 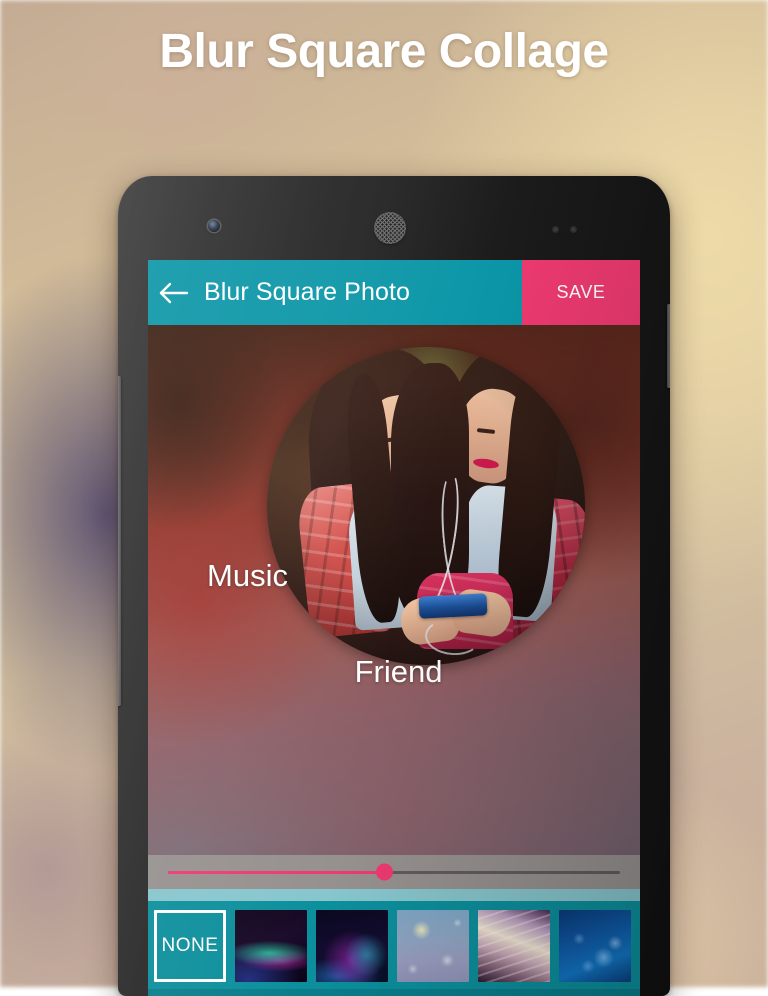 I want to click on front-camera-icon, so click(x=214, y=226).